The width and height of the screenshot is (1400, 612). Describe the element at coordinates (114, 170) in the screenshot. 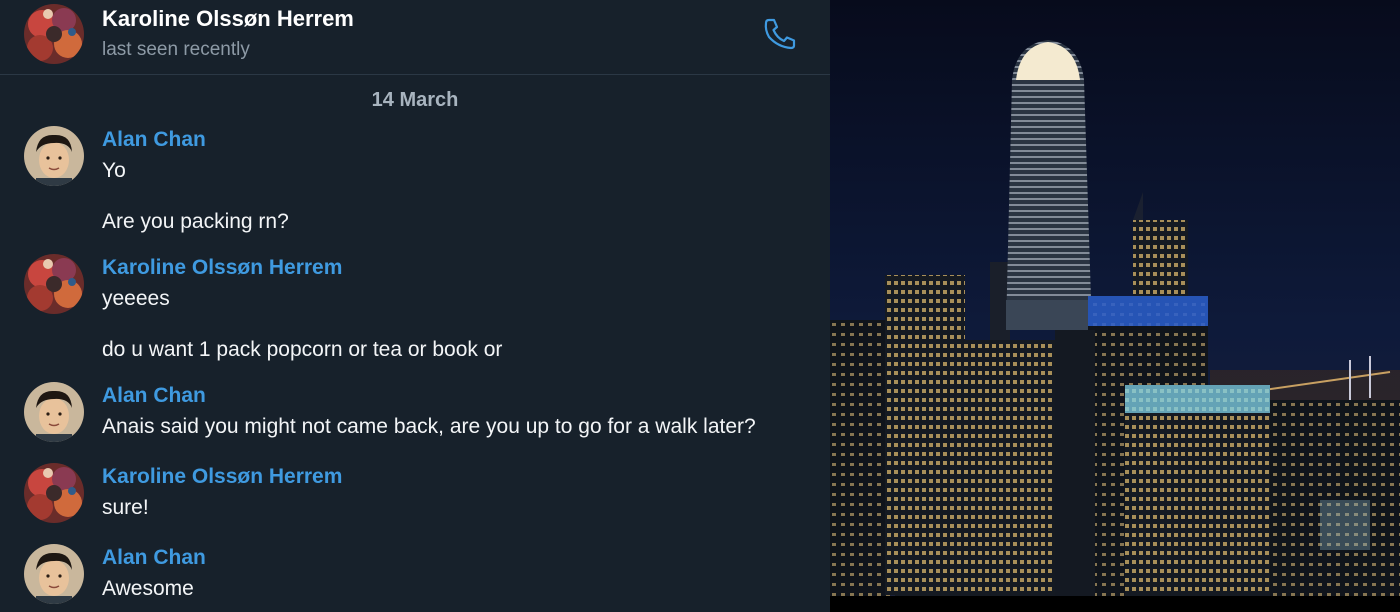

I see `message-text: Yo` at that location.